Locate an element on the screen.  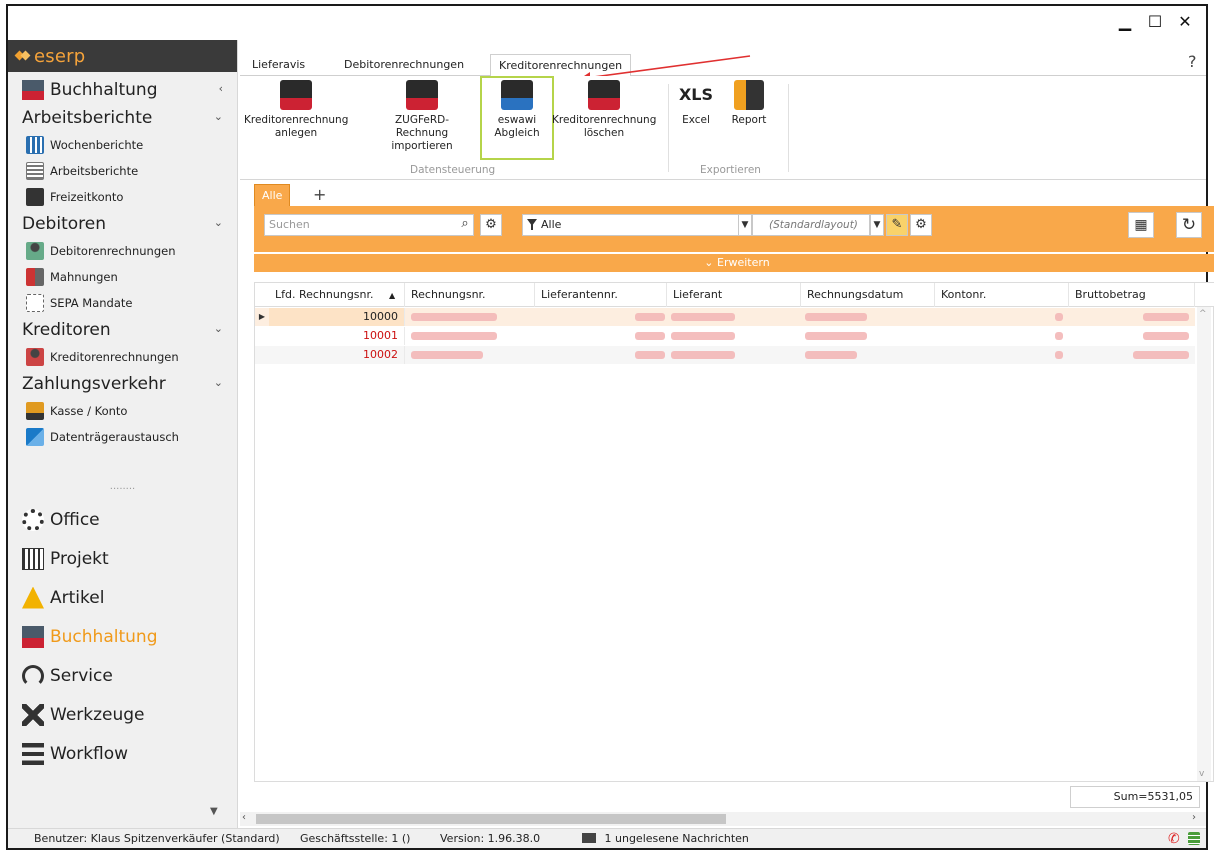
layout-settings-gear-icon: ⚙ is located at coordinates (921, 225).